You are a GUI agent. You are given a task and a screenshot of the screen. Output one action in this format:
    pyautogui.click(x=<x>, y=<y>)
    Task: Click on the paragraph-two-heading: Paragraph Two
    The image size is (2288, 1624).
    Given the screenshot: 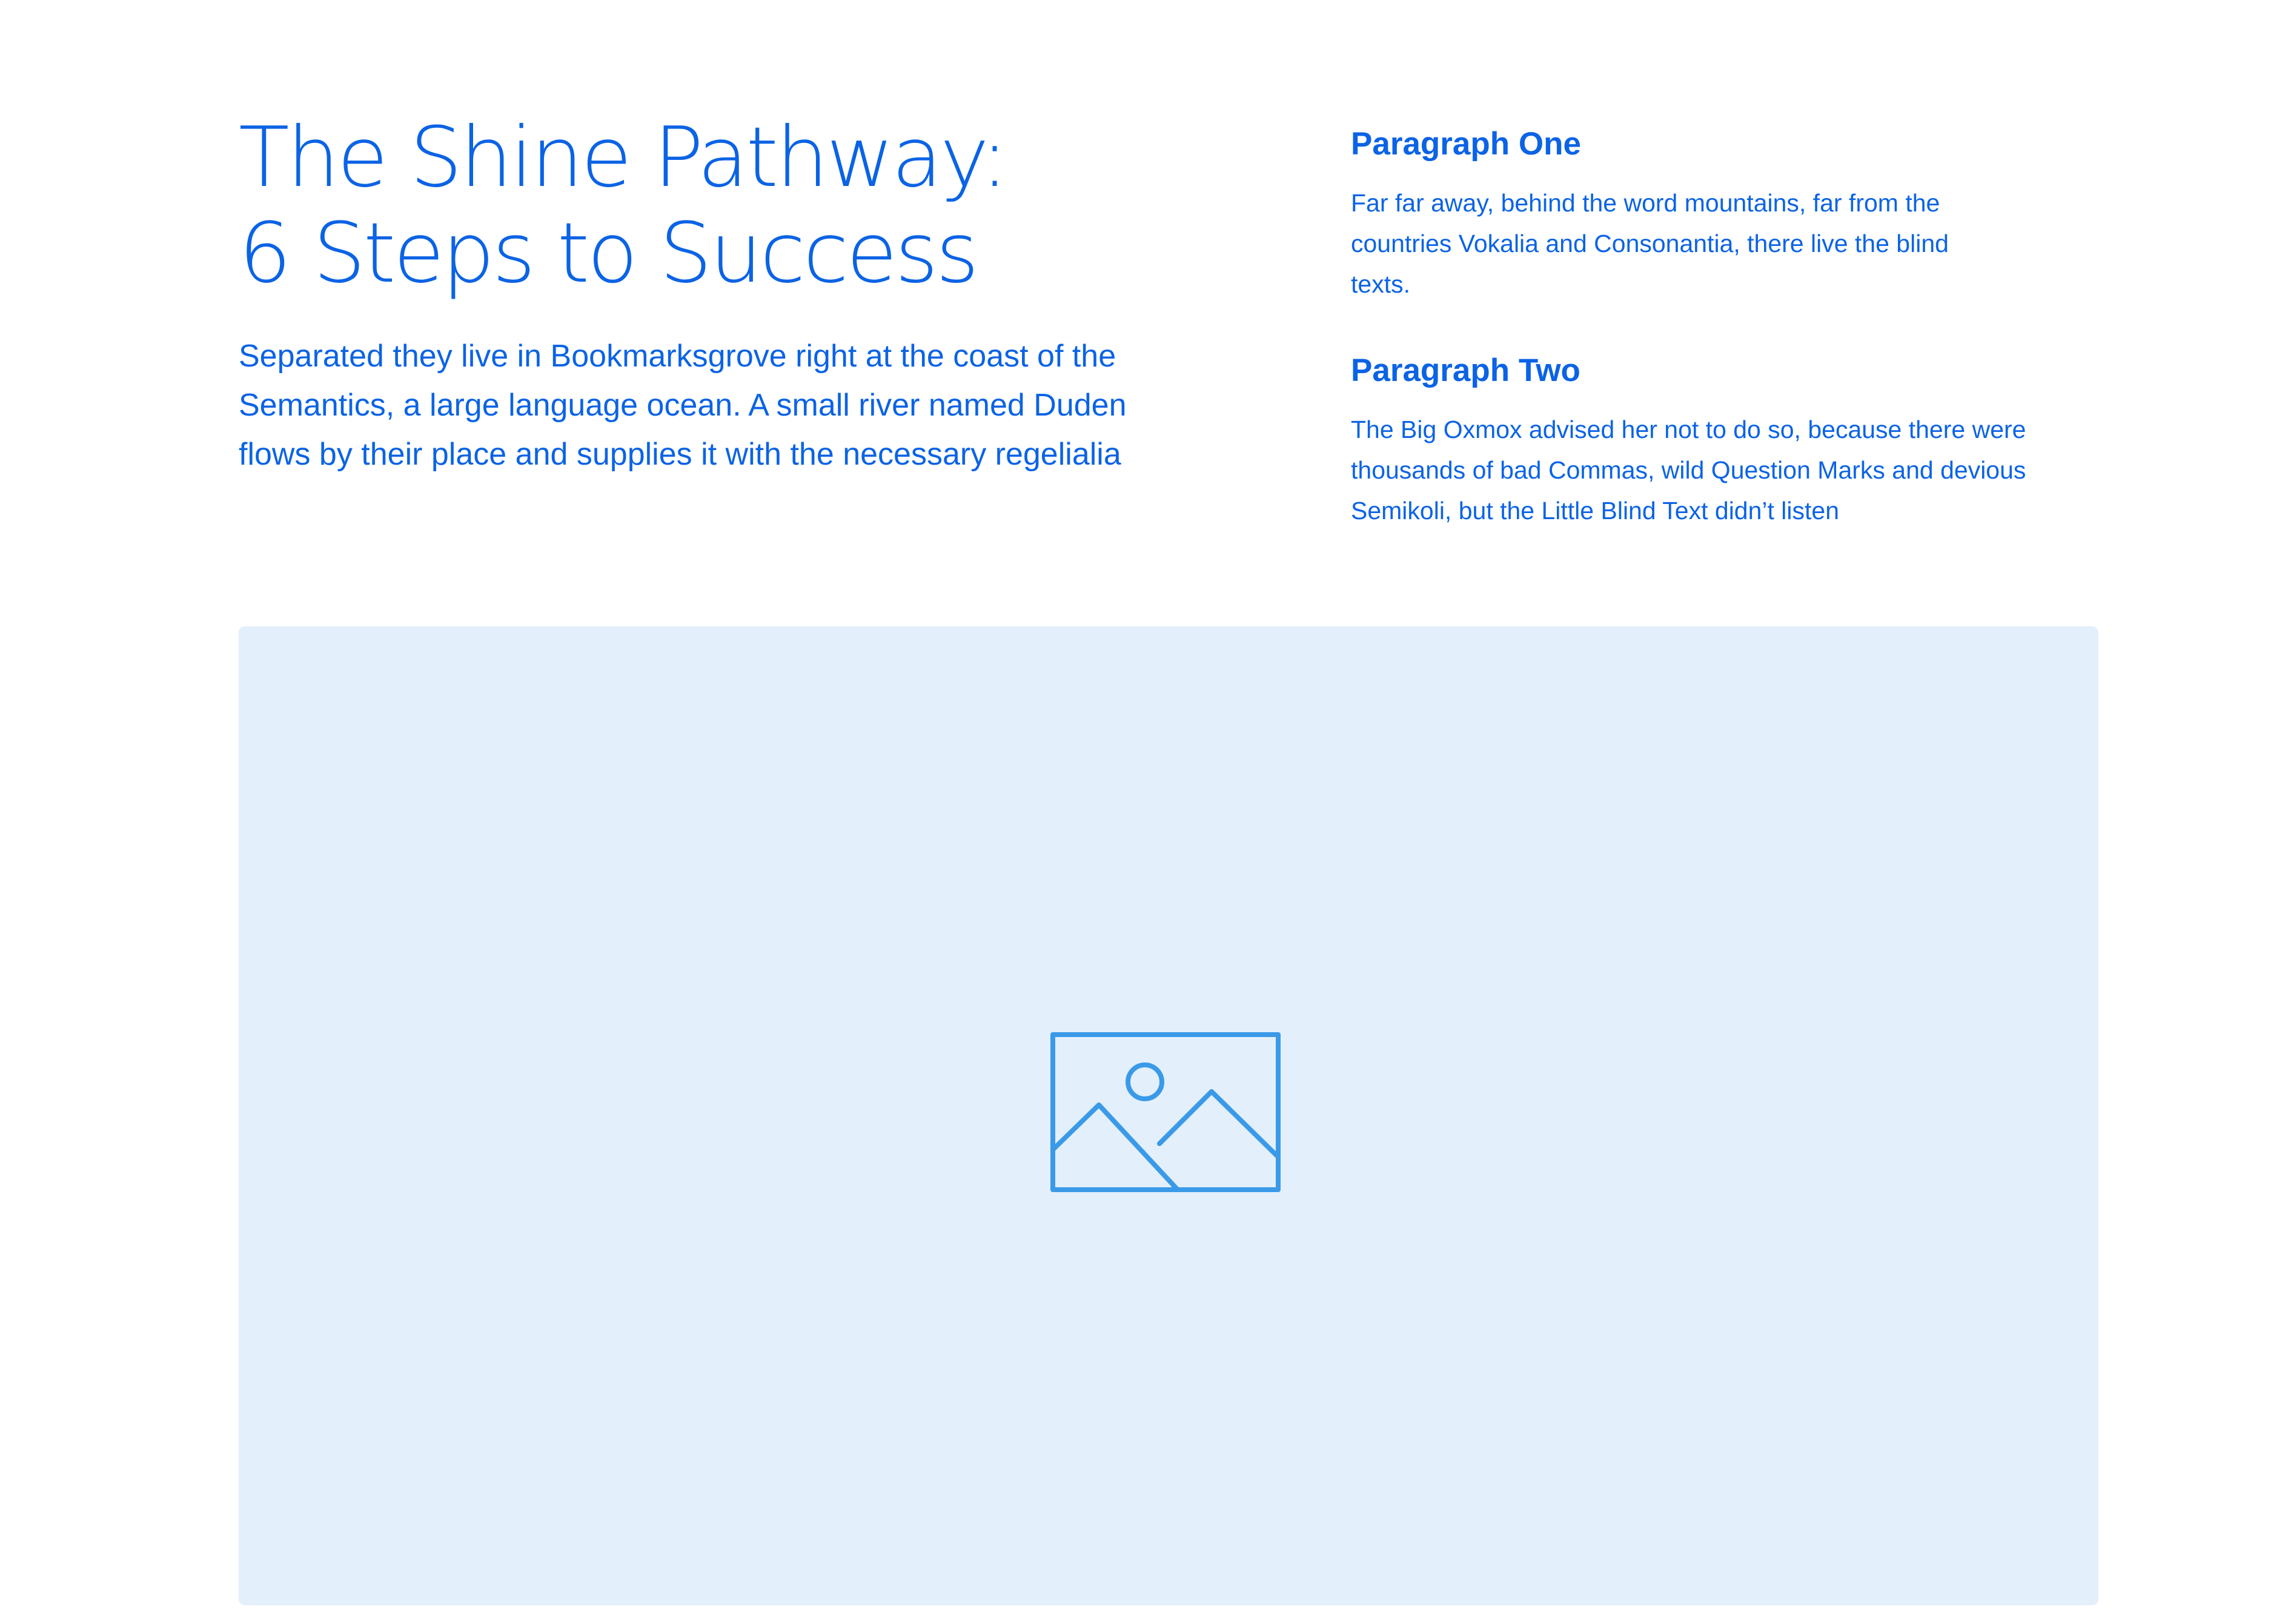 What is the action you would take?
    pyautogui.click(x=1465, y=371)
    